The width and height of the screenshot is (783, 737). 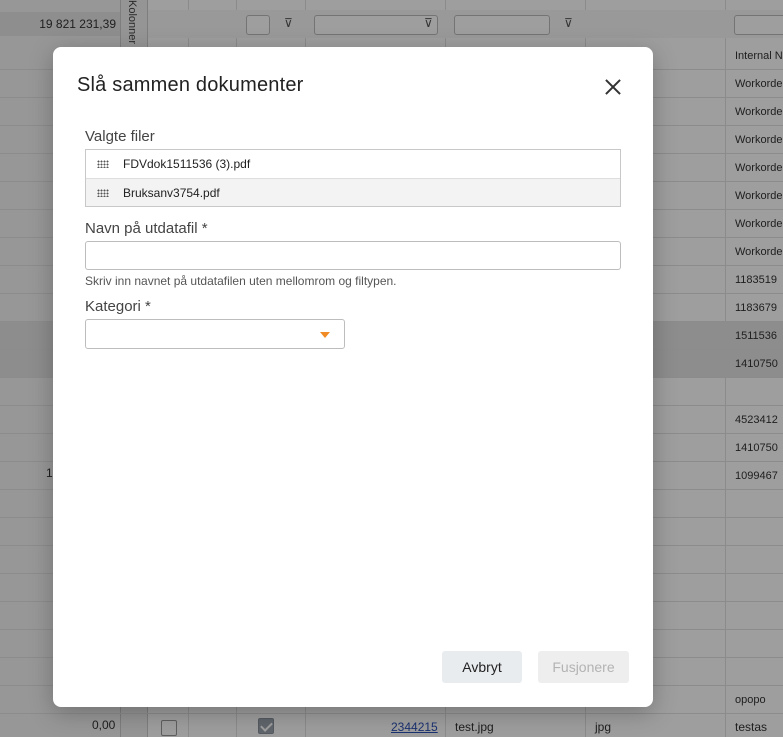 I want to click on chevron-down-icon, so click(x=325, y=335).